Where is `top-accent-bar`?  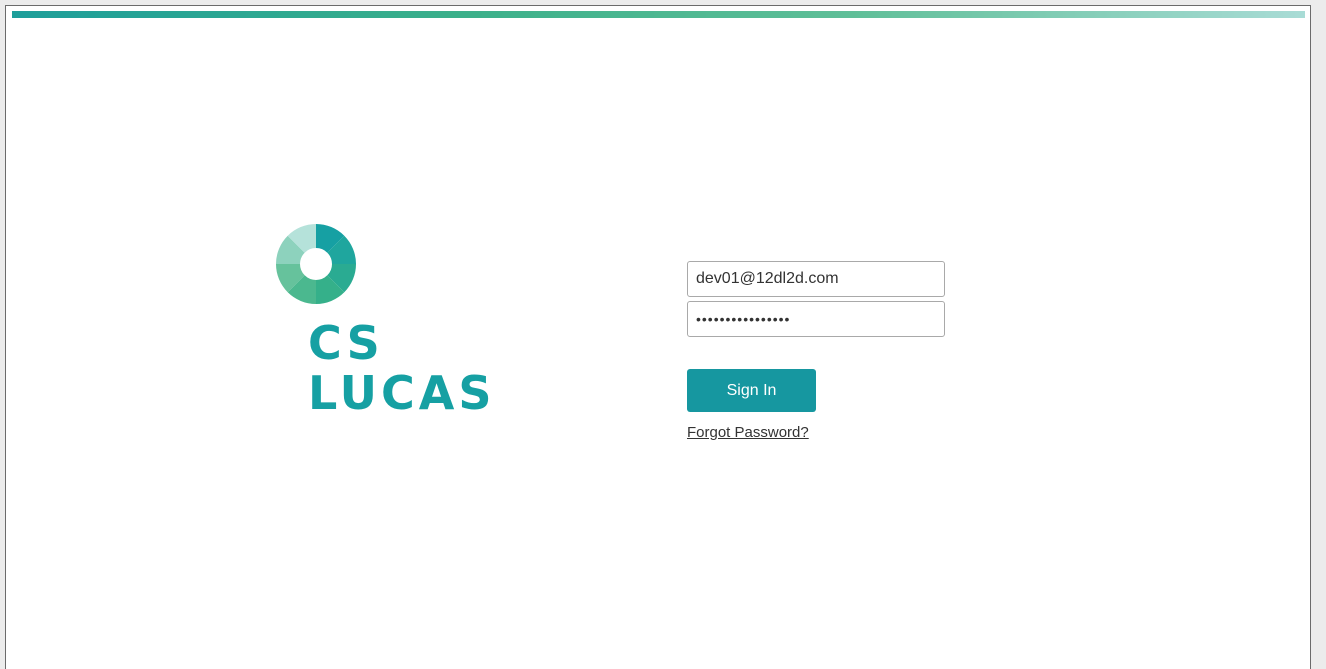 top-accent-bar is located at coordinates (658, 14).